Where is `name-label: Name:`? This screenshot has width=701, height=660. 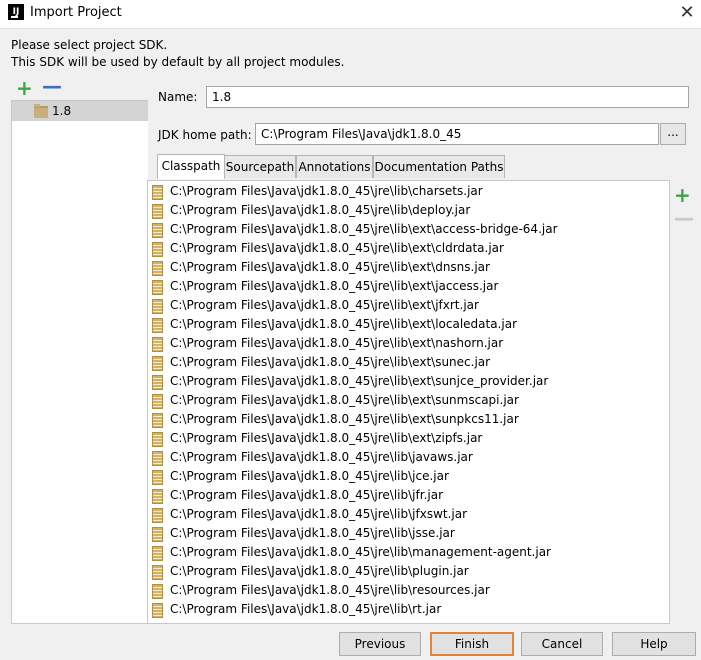
name-label: Name: is located at coordinates (178, 97).